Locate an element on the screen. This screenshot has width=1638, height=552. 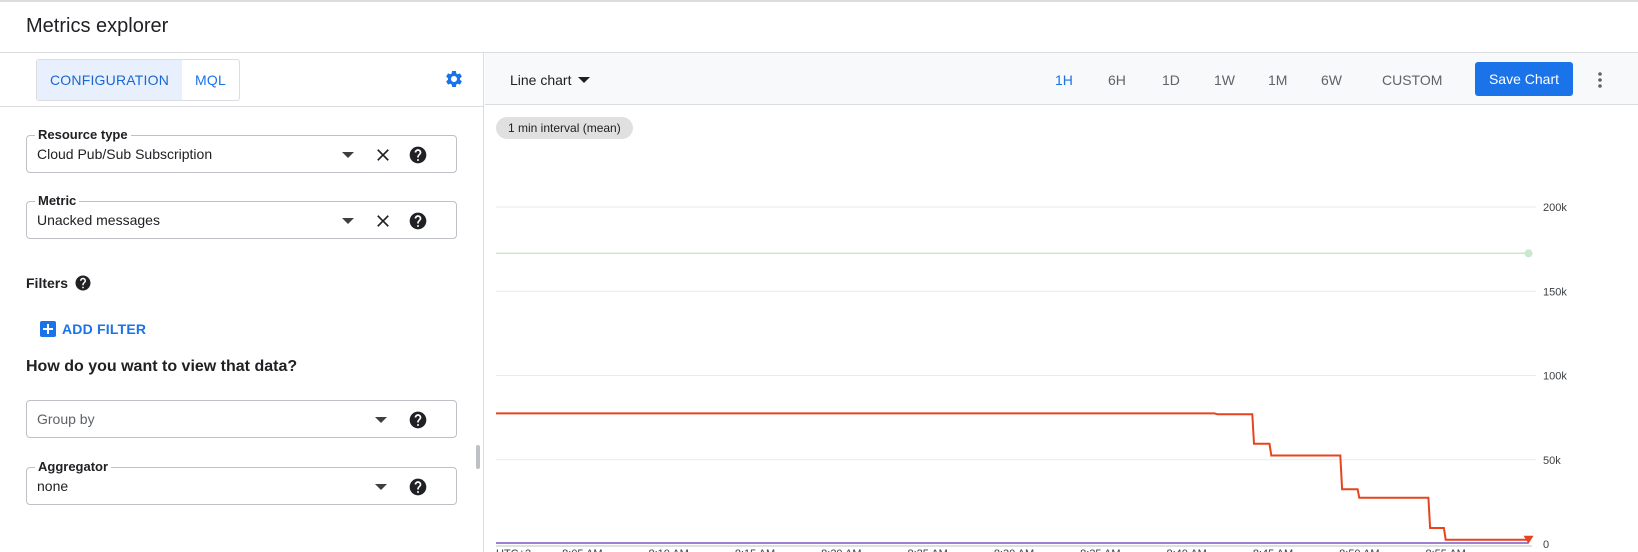
range-6h: 6H is located at coordinates (1117, 80).